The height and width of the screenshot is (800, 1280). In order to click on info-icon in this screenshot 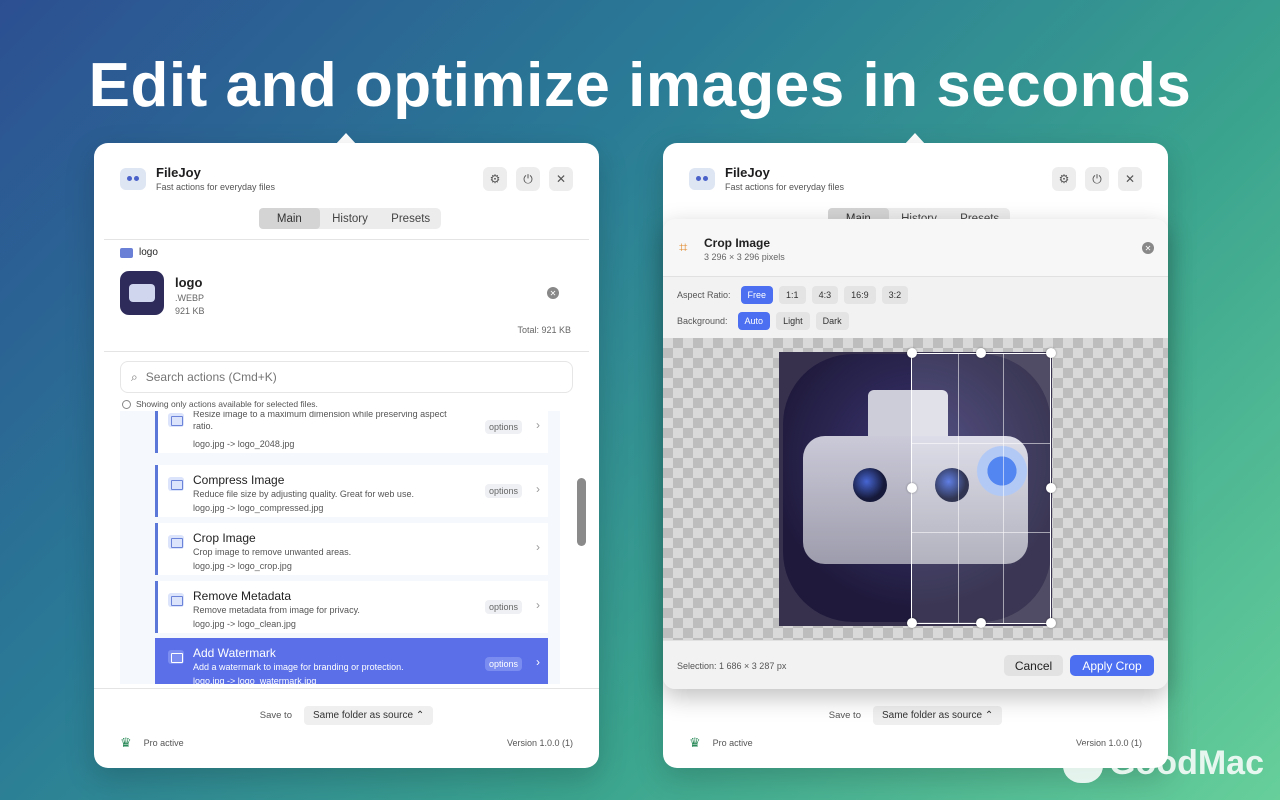, I will do `click(126, 404)`.